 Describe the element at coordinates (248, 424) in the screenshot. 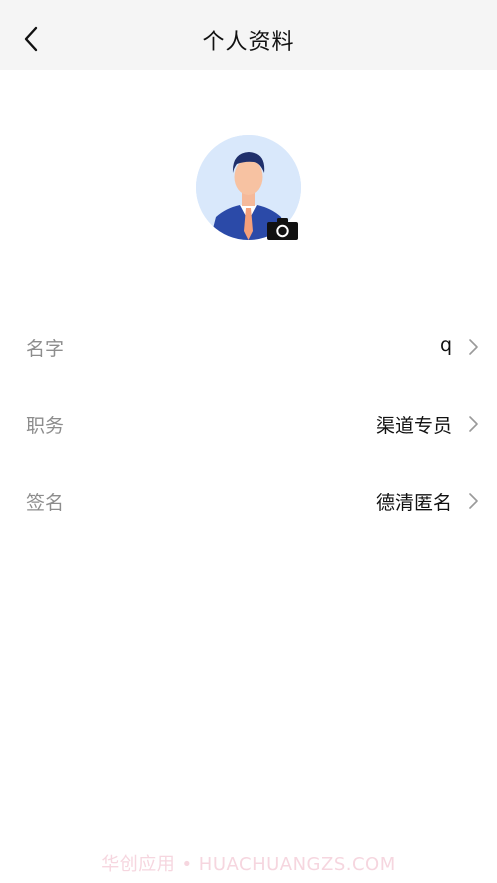

I see `profile-row-position: 职务 渠道专员` at that location.